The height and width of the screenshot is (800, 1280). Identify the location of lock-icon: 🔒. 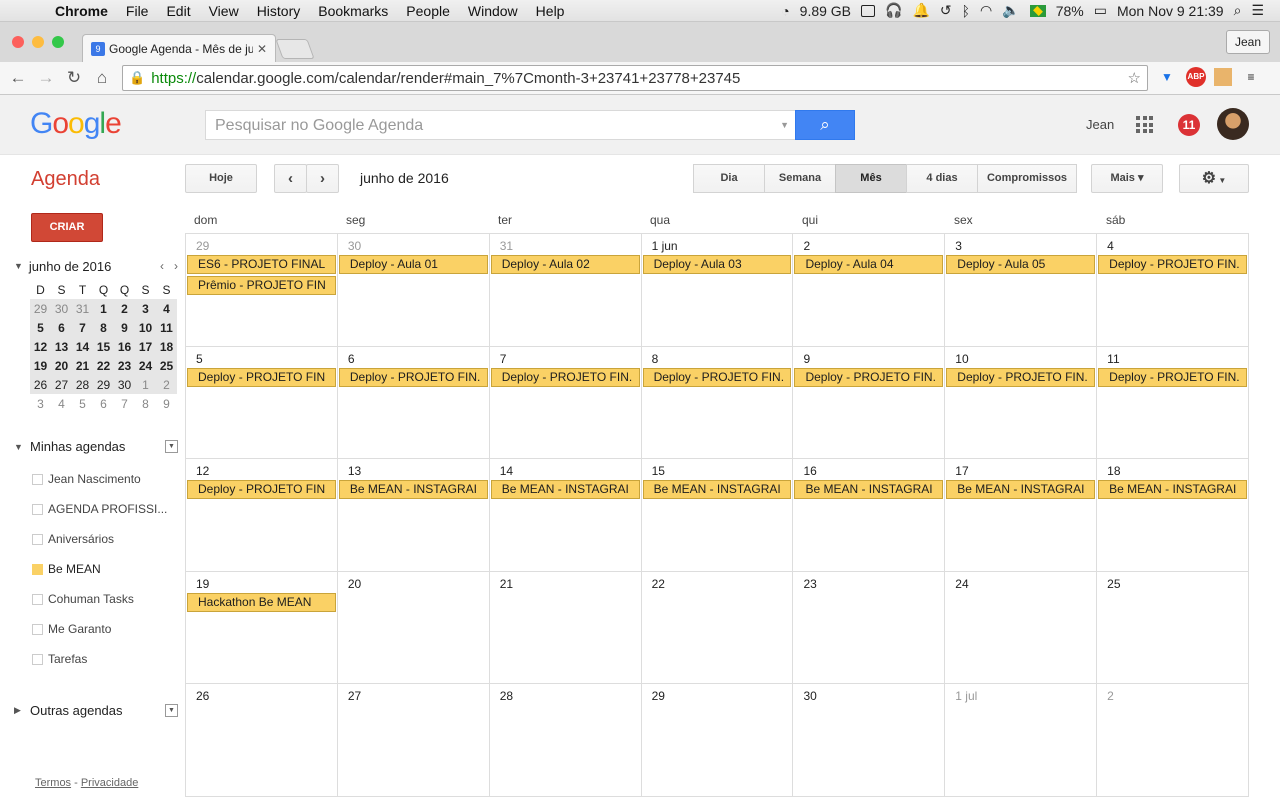
(137, 78).